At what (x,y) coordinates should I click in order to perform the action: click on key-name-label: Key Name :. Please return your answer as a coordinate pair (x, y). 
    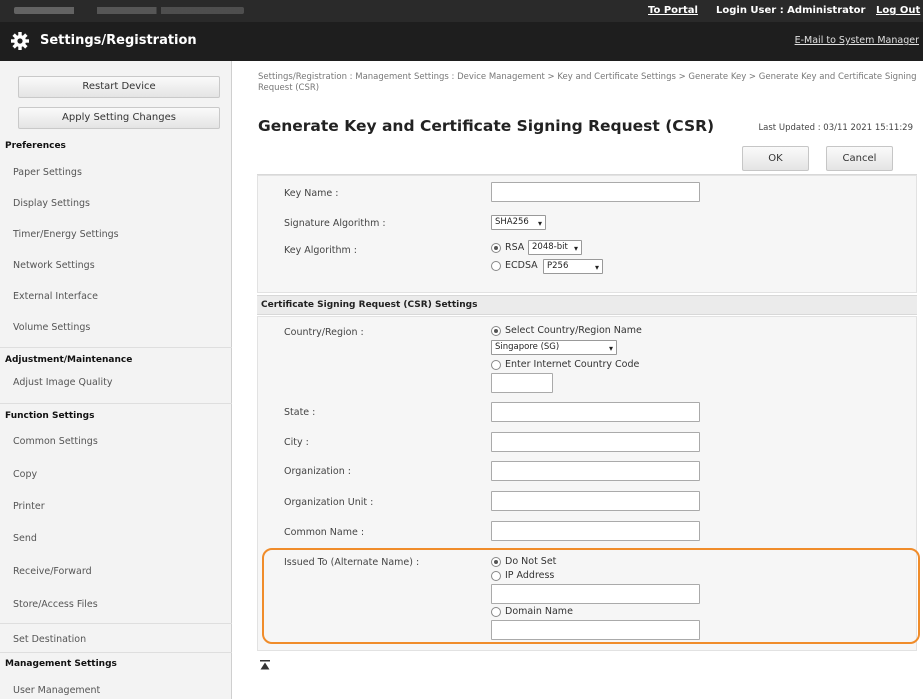
    Looking at the image, I should click on (311, 193).